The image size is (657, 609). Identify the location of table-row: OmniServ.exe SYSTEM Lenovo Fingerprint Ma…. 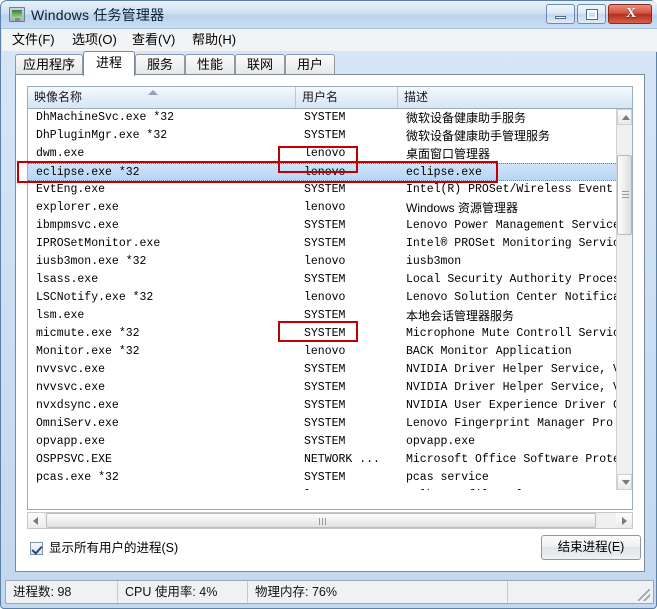
(323, 424).